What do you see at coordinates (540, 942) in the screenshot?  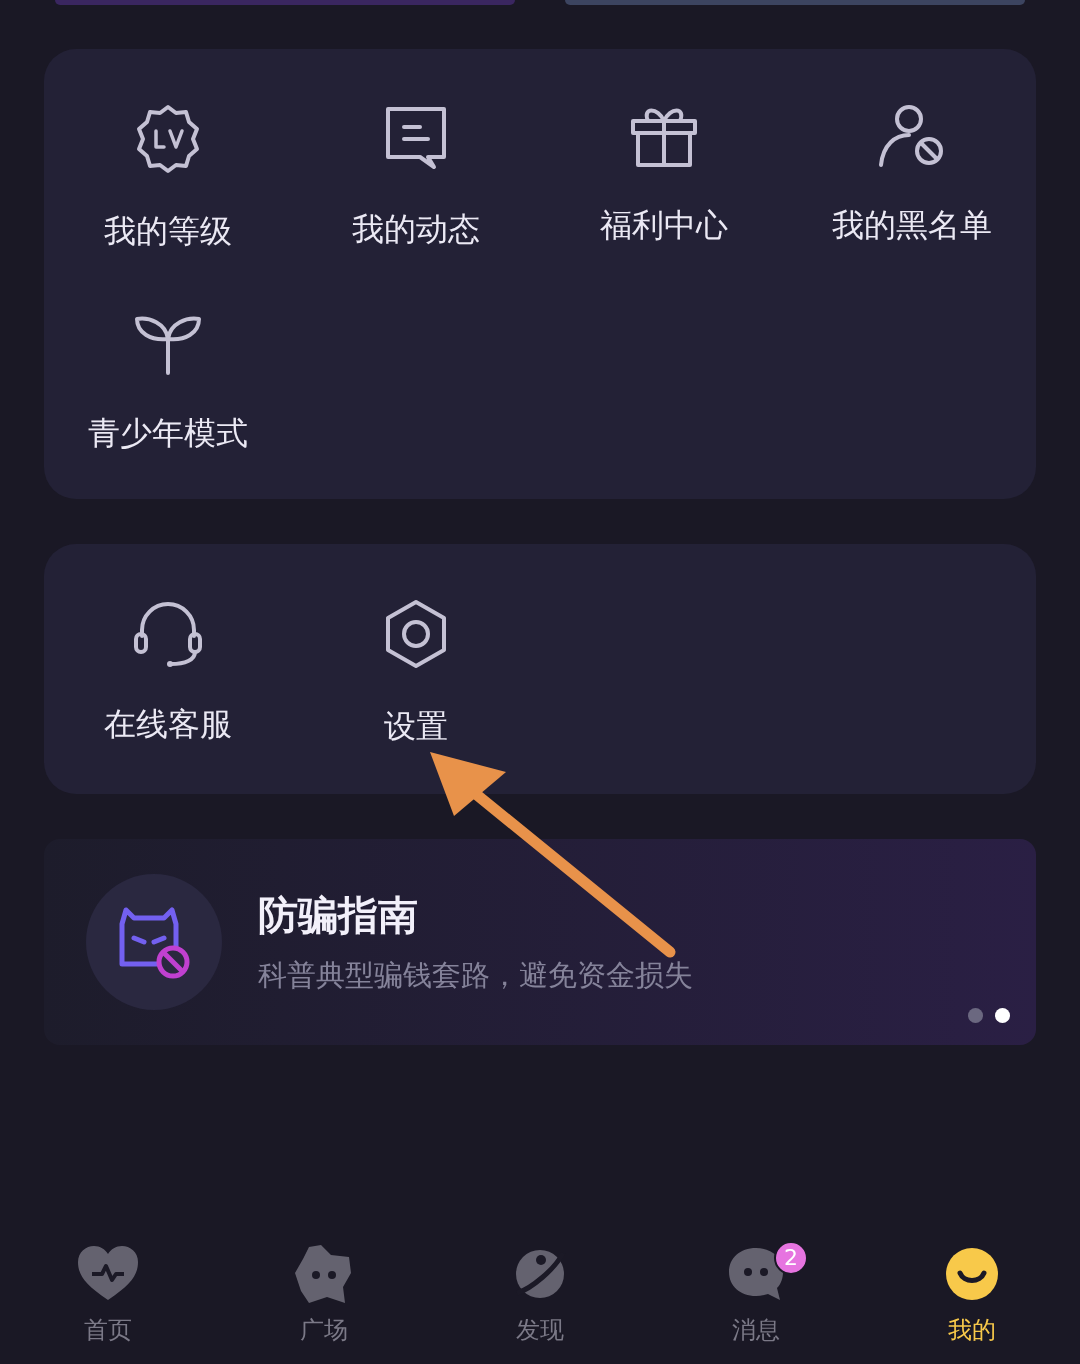 I see `anti-fraud-banner: 防骗指南 科普典型骗钱套路，避免资金损失` at bounding box center [540, 942].